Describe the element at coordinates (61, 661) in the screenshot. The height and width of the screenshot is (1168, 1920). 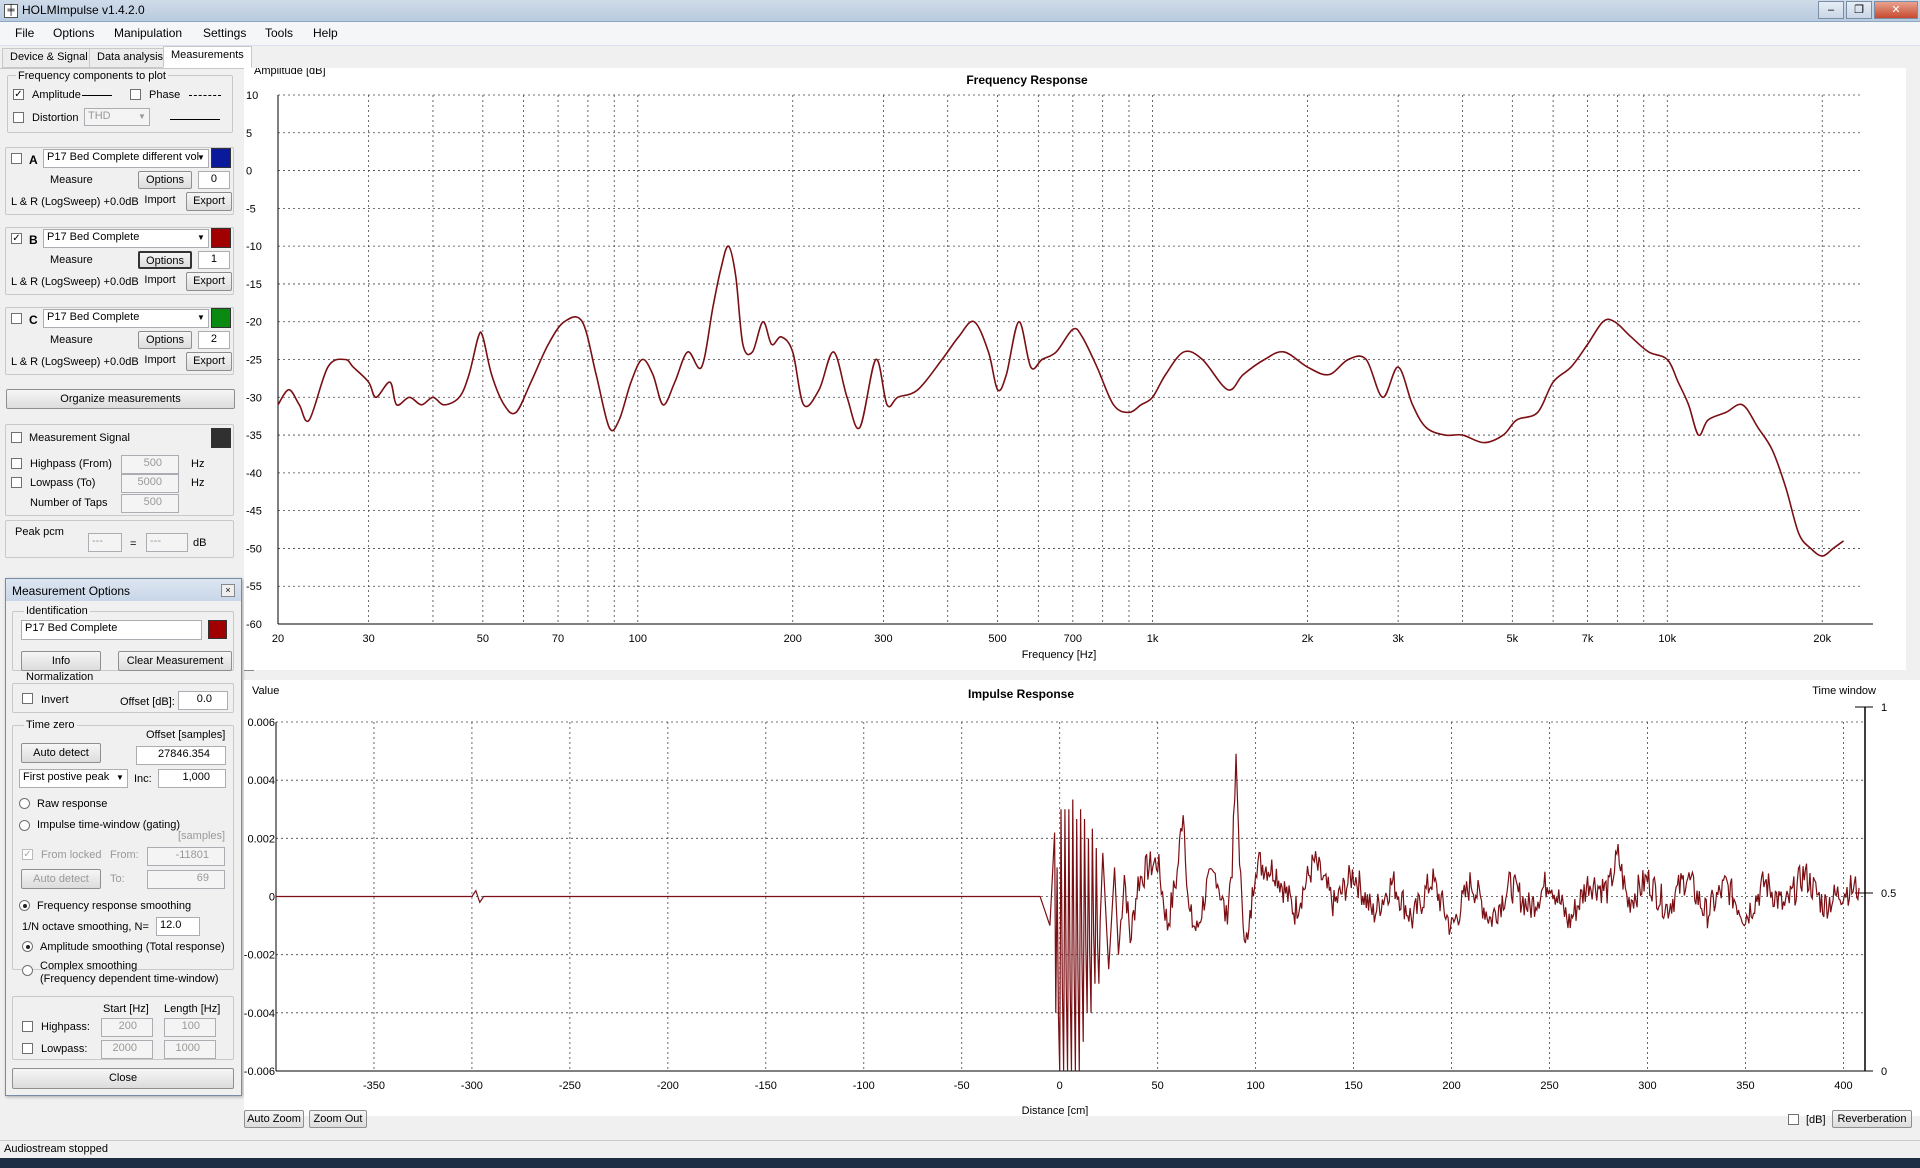
I see `info-button: Info` at that location.